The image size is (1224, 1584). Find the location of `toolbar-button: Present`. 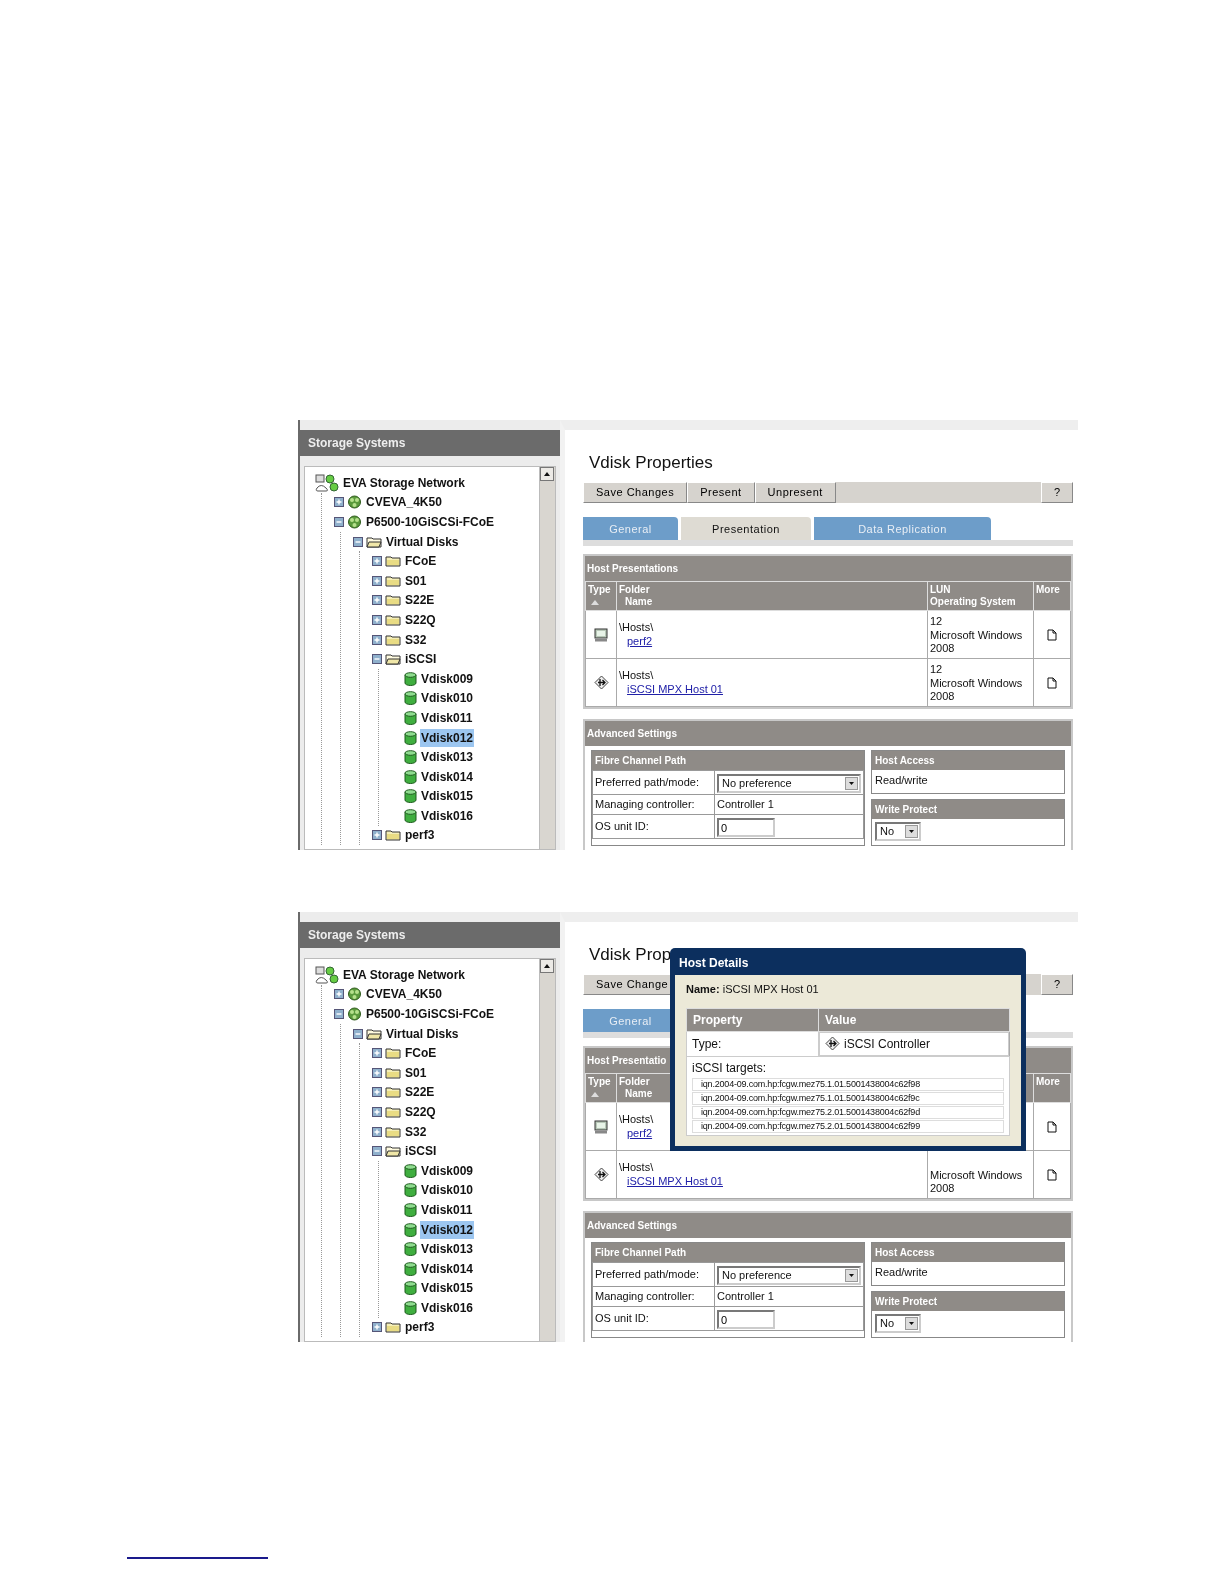

toolbar-button: Present is located at coordinates (721, 492).